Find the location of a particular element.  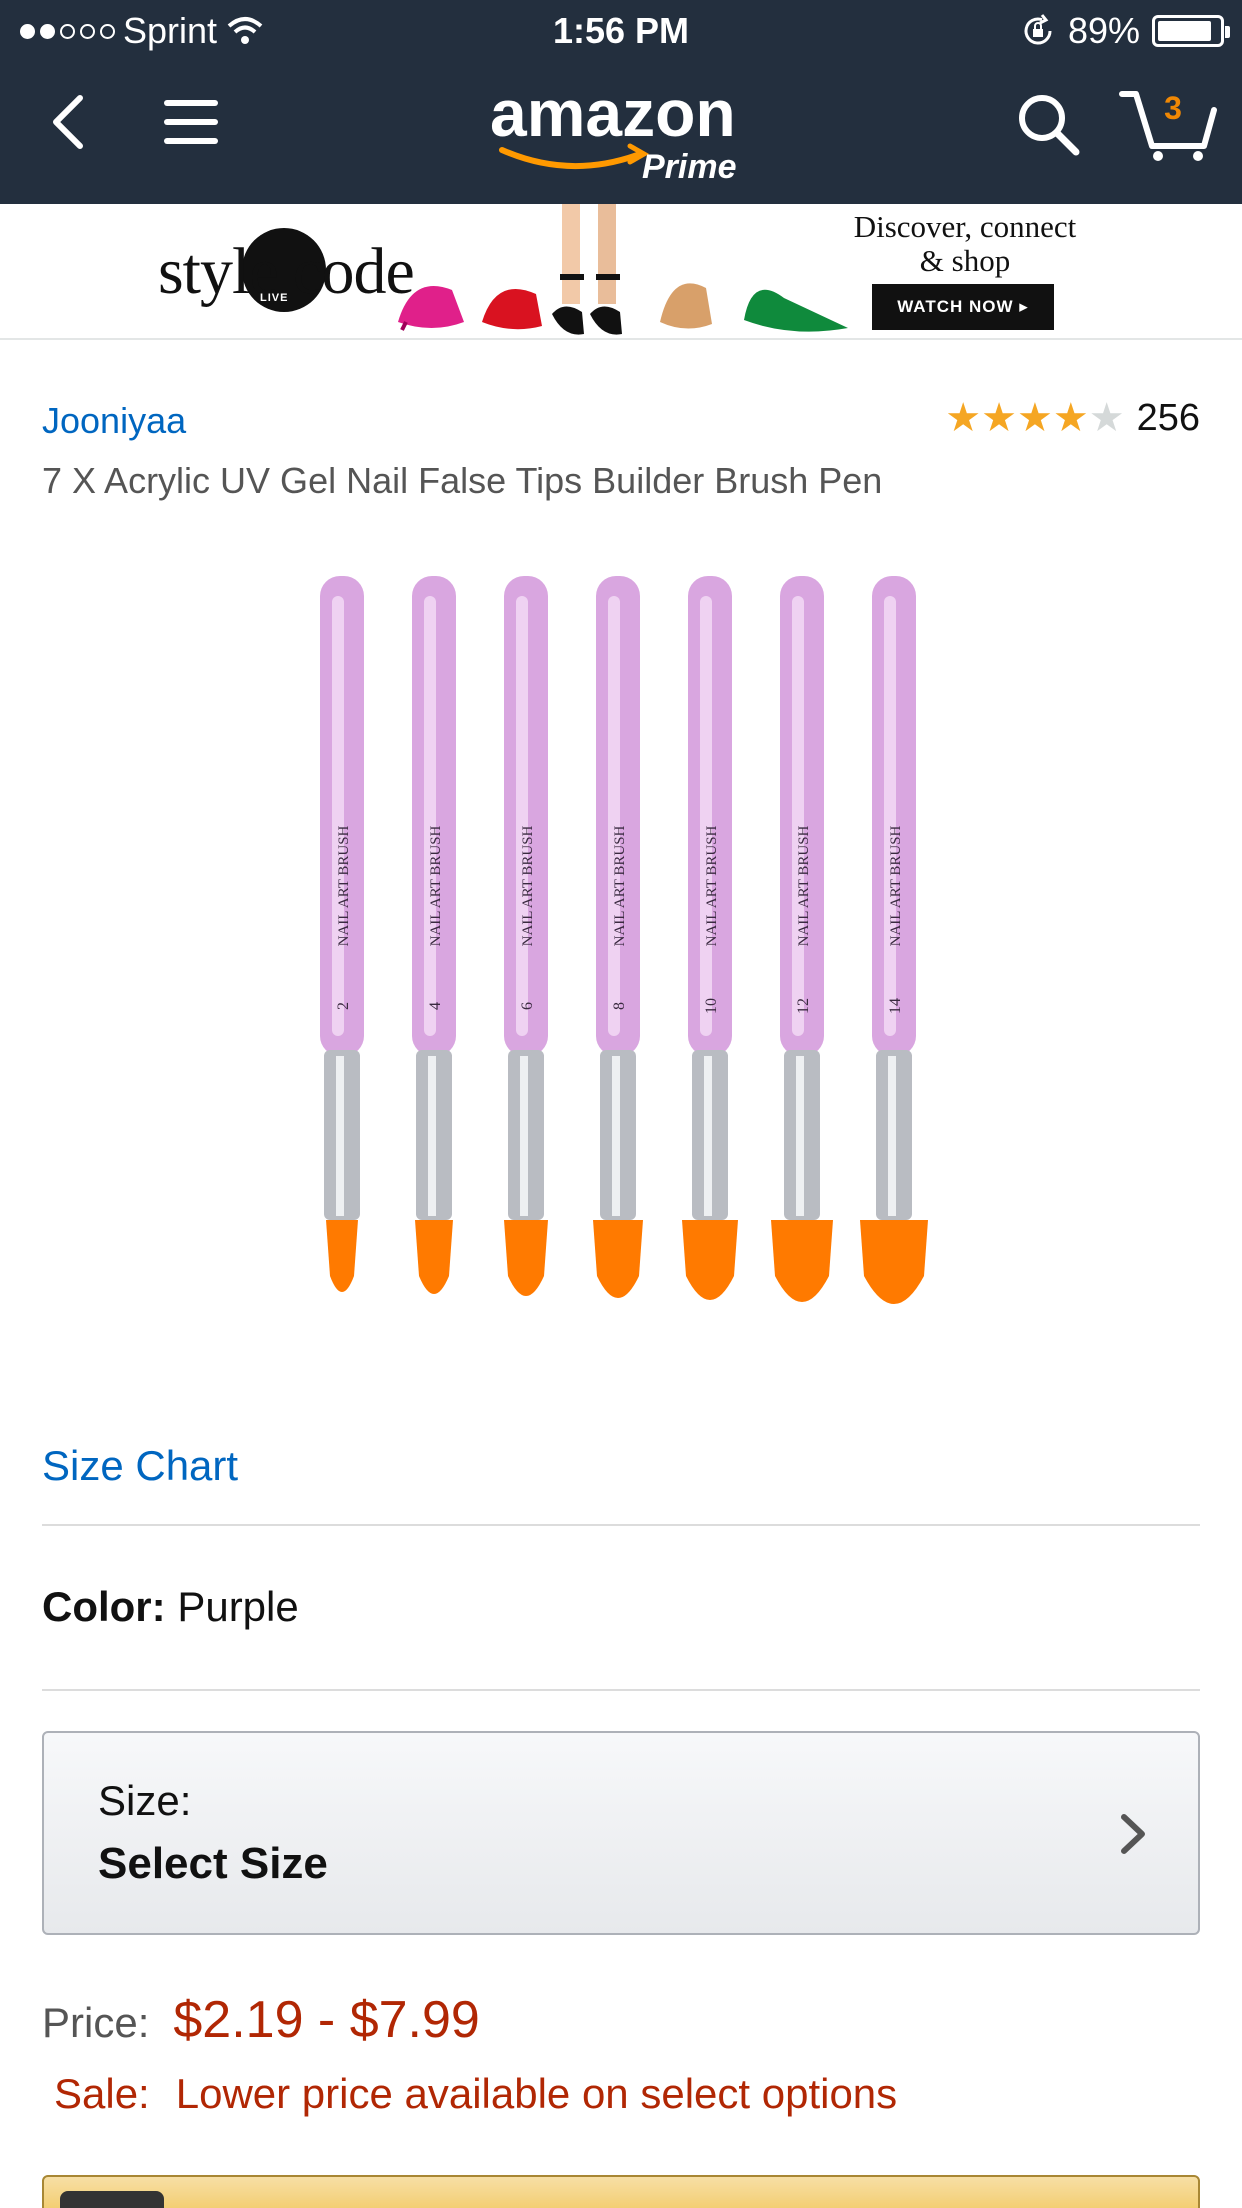

shoes-image is located at coordinates (623, 269).